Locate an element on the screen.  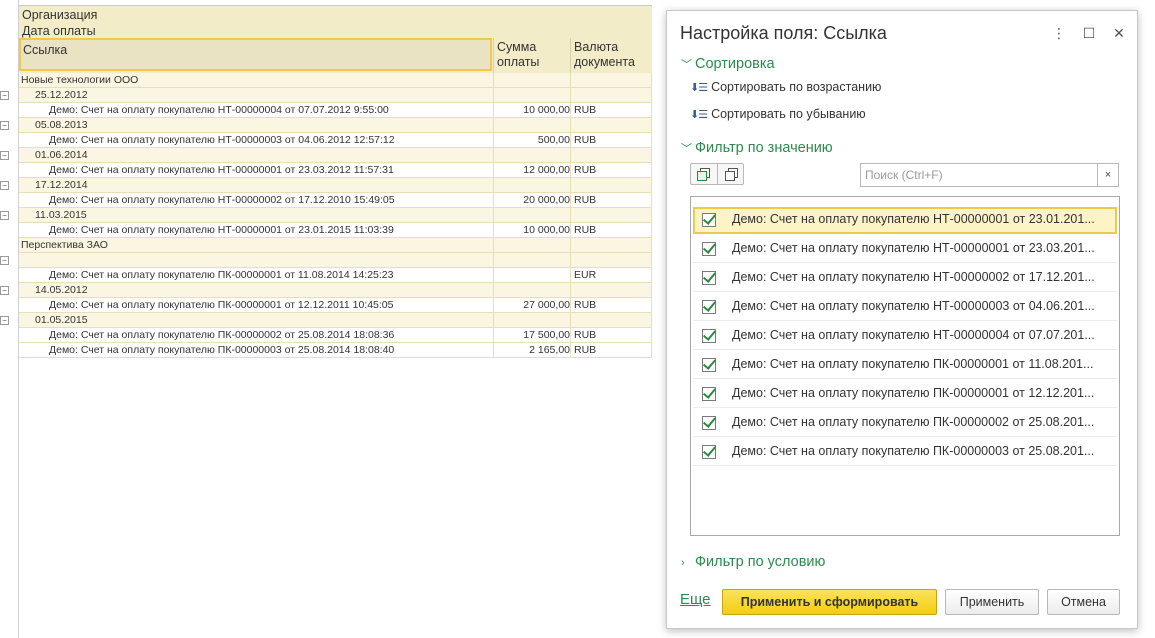
search-input is located at coordinates (980, 175).